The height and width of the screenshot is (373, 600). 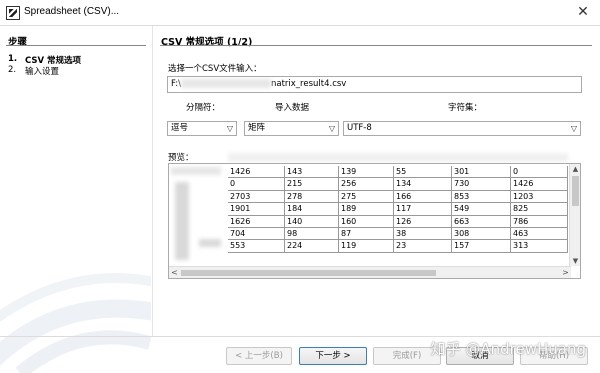 I want to click on table-cell: 853, so click(x=481, y=197).